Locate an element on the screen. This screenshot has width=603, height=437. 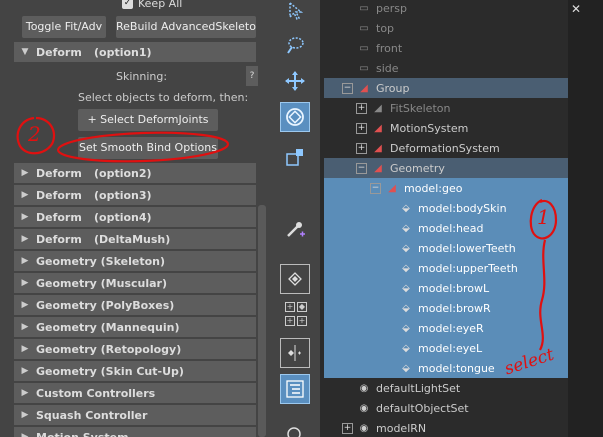
annotation-label-2: 2 is located at coordinates (34, 134).